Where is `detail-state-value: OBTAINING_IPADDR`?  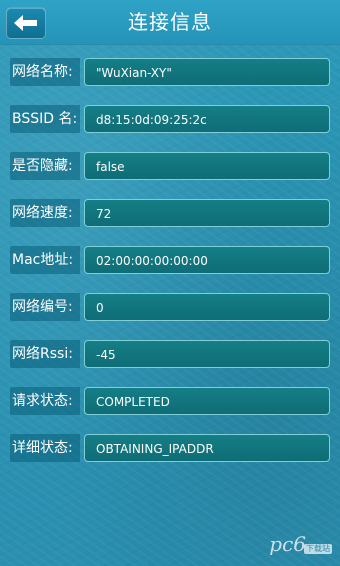 detail-state-value: OBTAINING_IPADDR is located at coordinates (207, 448).